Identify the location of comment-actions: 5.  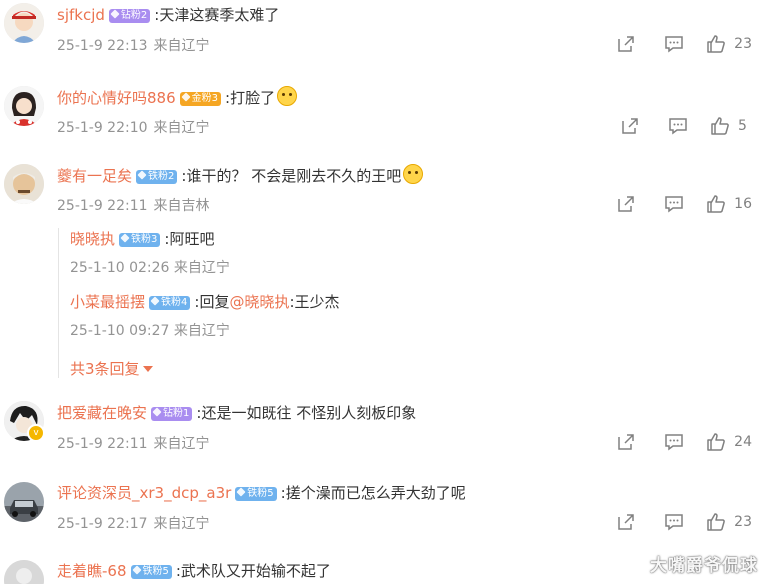
(686, 126).